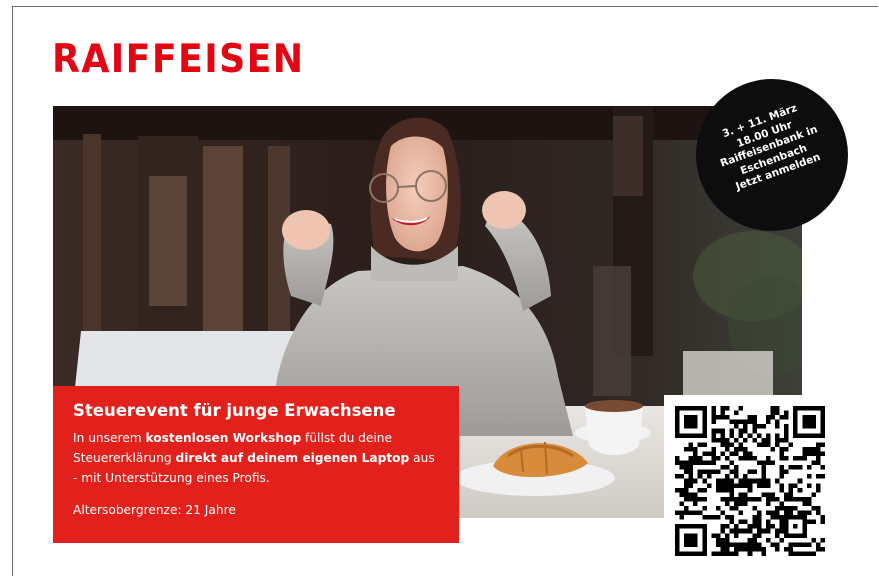  I want to click on promo-text-highlight-2: direkt auf deinem eigenen Laptop, so click(292, 458).